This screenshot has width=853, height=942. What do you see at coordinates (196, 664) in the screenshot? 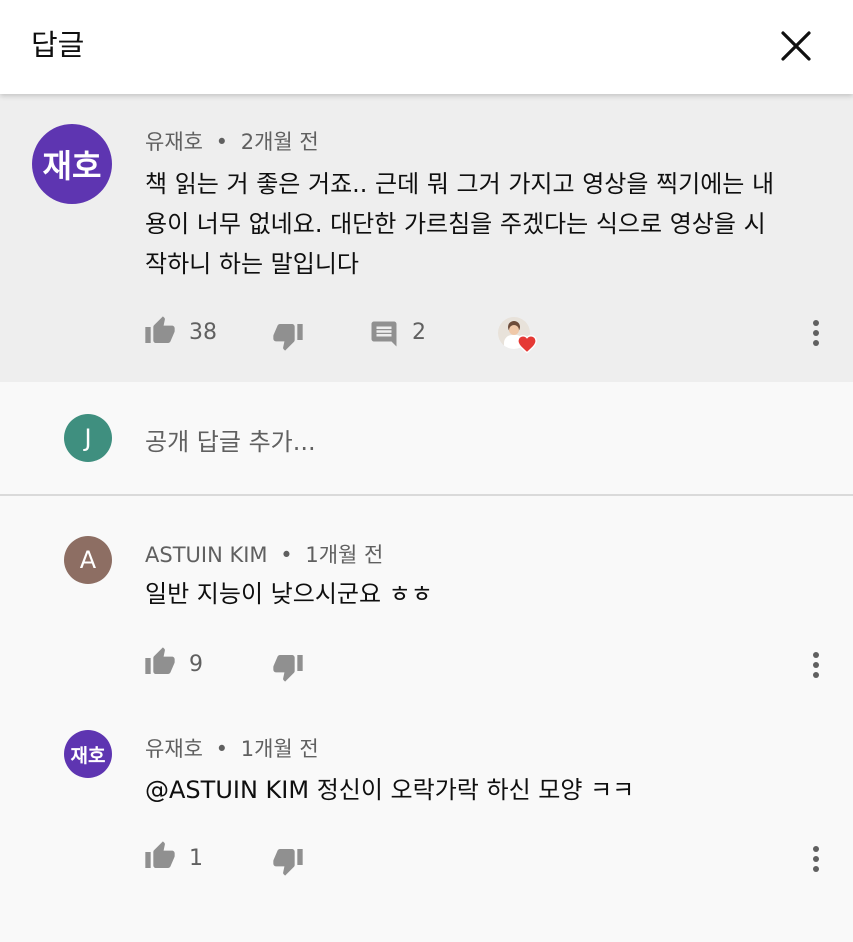
I see `like-count: 9` at bounding box center [196, 664].